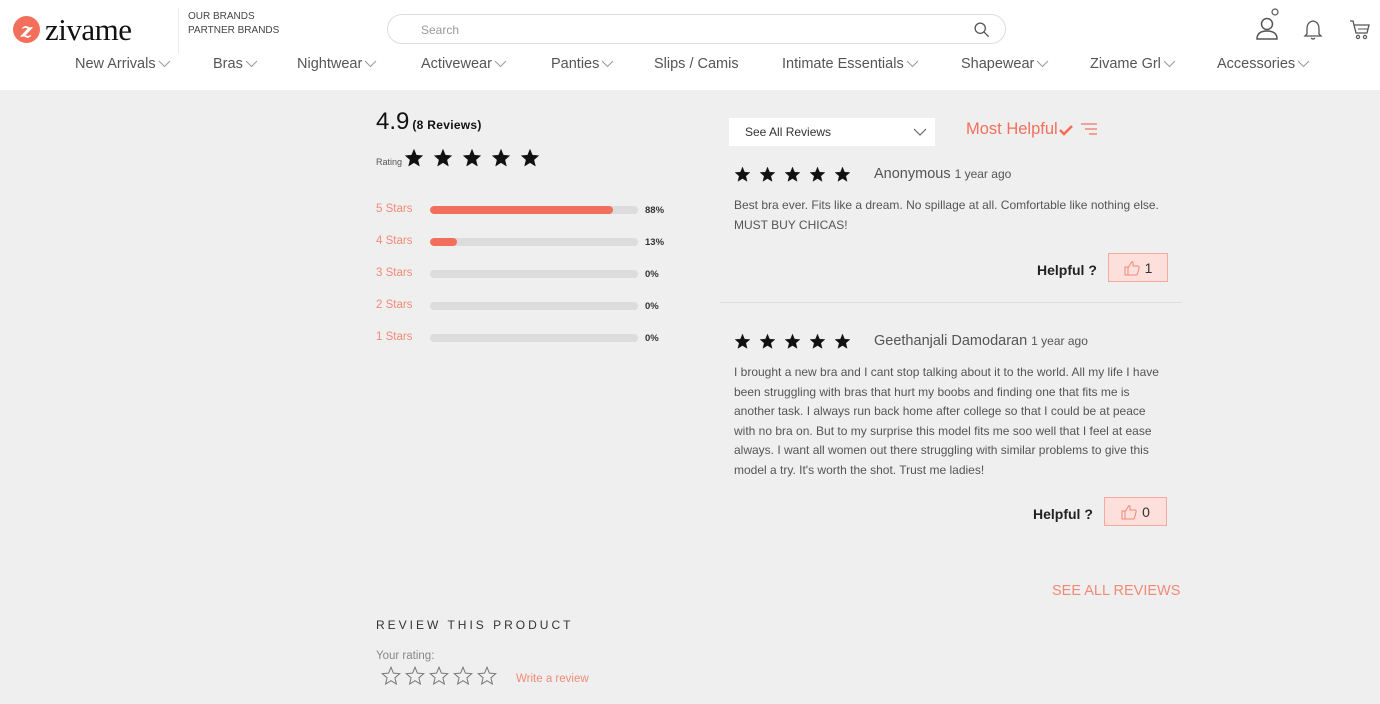 The image size is (1380, 704). What do you see at coordinates (394, 241) in the screenshot?
I see `bar-label: 4 Stars` at bounding box center [394, 241].